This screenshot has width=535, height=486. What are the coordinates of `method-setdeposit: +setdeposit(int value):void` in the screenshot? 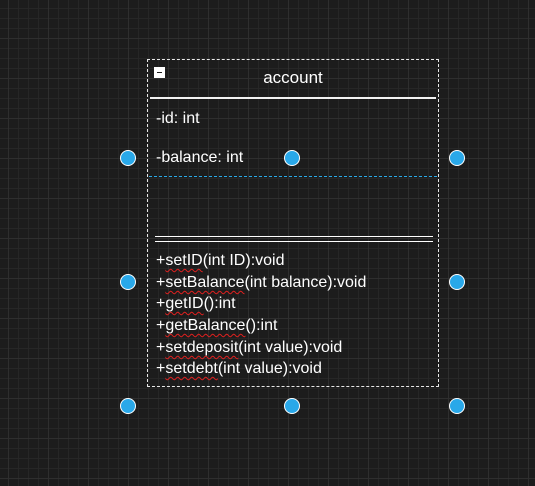 It's located at (249, 348).